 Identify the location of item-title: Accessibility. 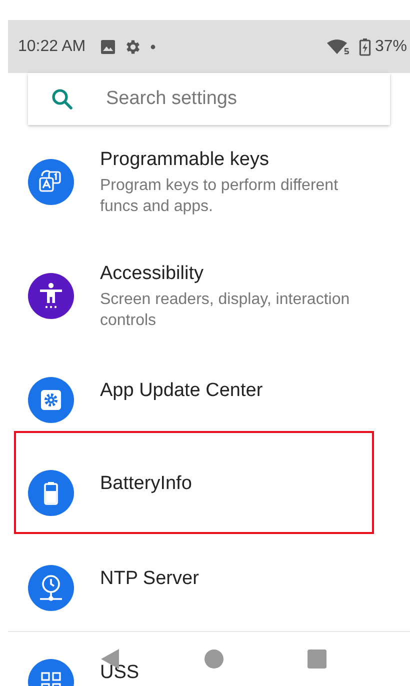
(152, 274).